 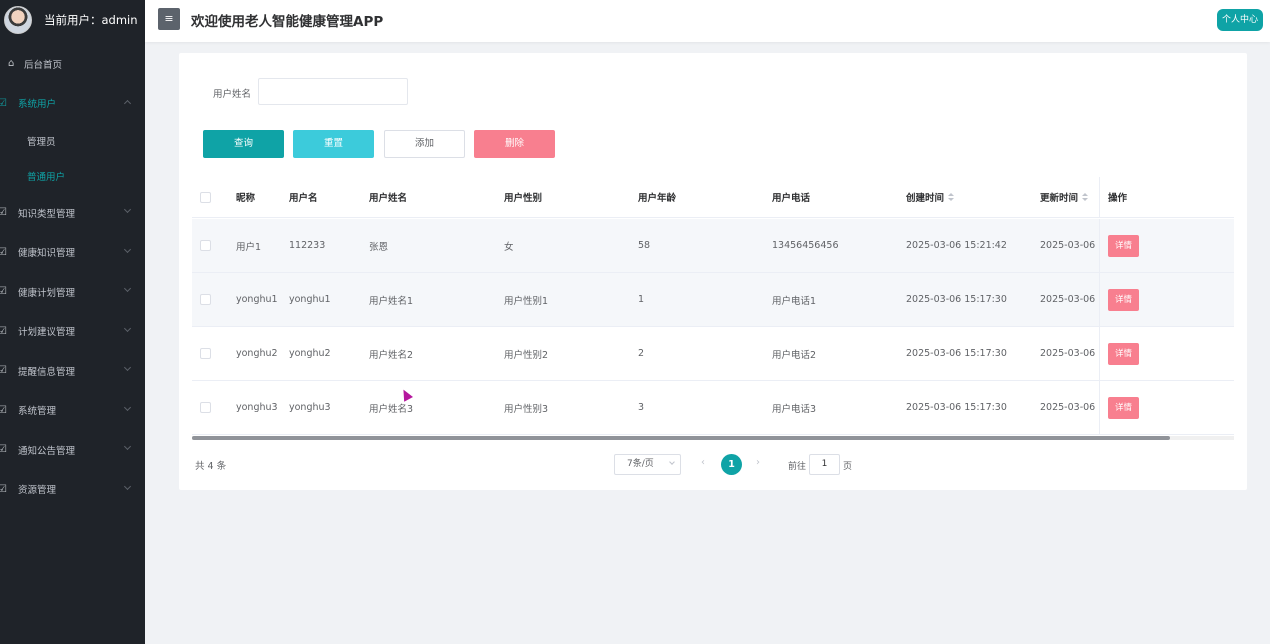 I want to click on cell-username: yonghu1, so click(x=310, y=299).